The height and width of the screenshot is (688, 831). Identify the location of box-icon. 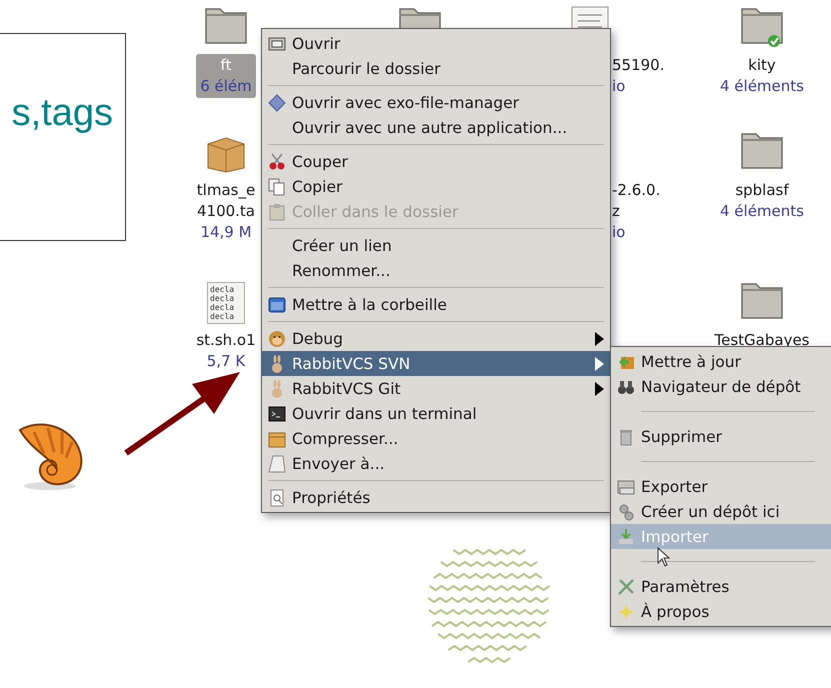
(277, 439).